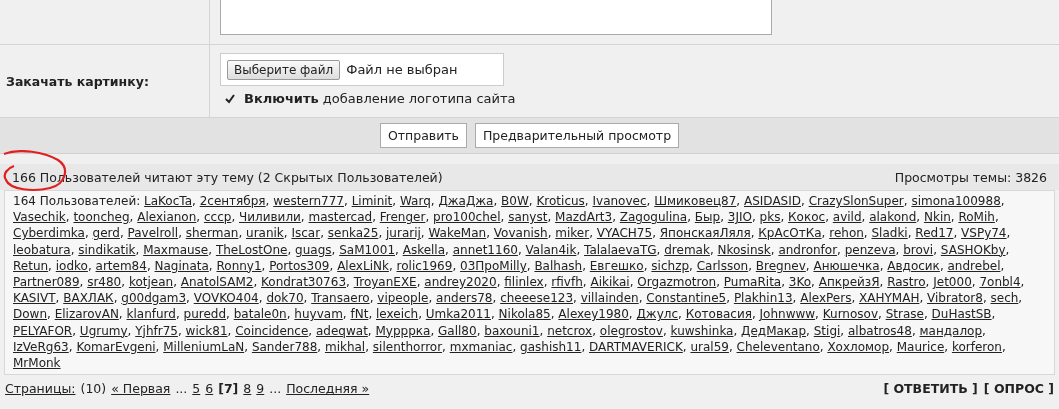 This screenshot has width=1059, height=409. I want to click on user-link: Vibrator8, so click(955, 298).